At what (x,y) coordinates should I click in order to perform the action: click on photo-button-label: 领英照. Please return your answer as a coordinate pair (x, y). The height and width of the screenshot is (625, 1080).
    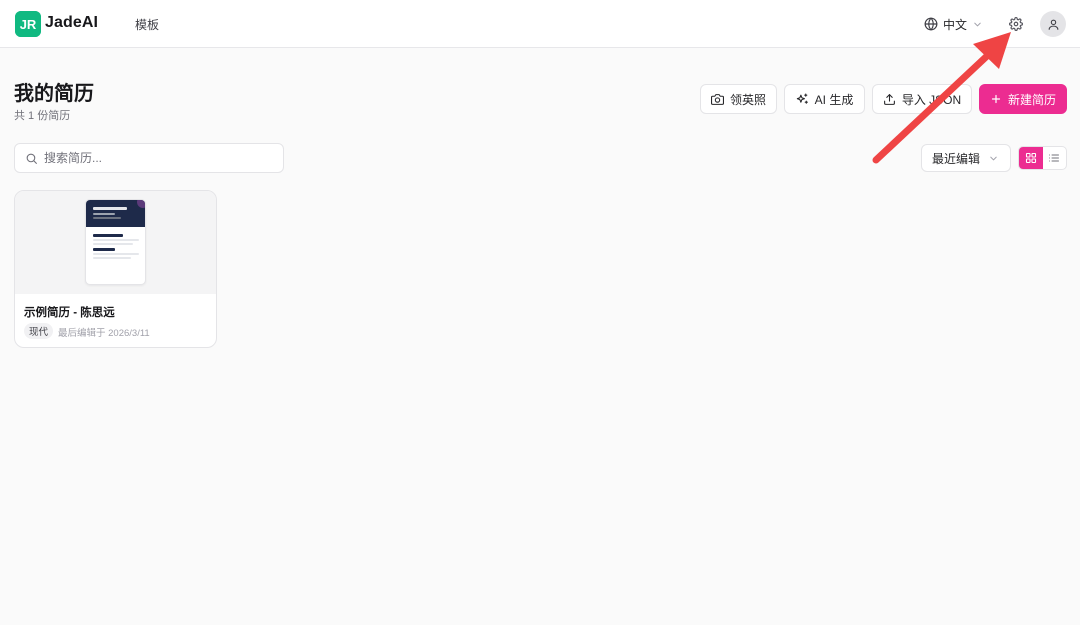
    Looking at the image, I should click on (747, 99).